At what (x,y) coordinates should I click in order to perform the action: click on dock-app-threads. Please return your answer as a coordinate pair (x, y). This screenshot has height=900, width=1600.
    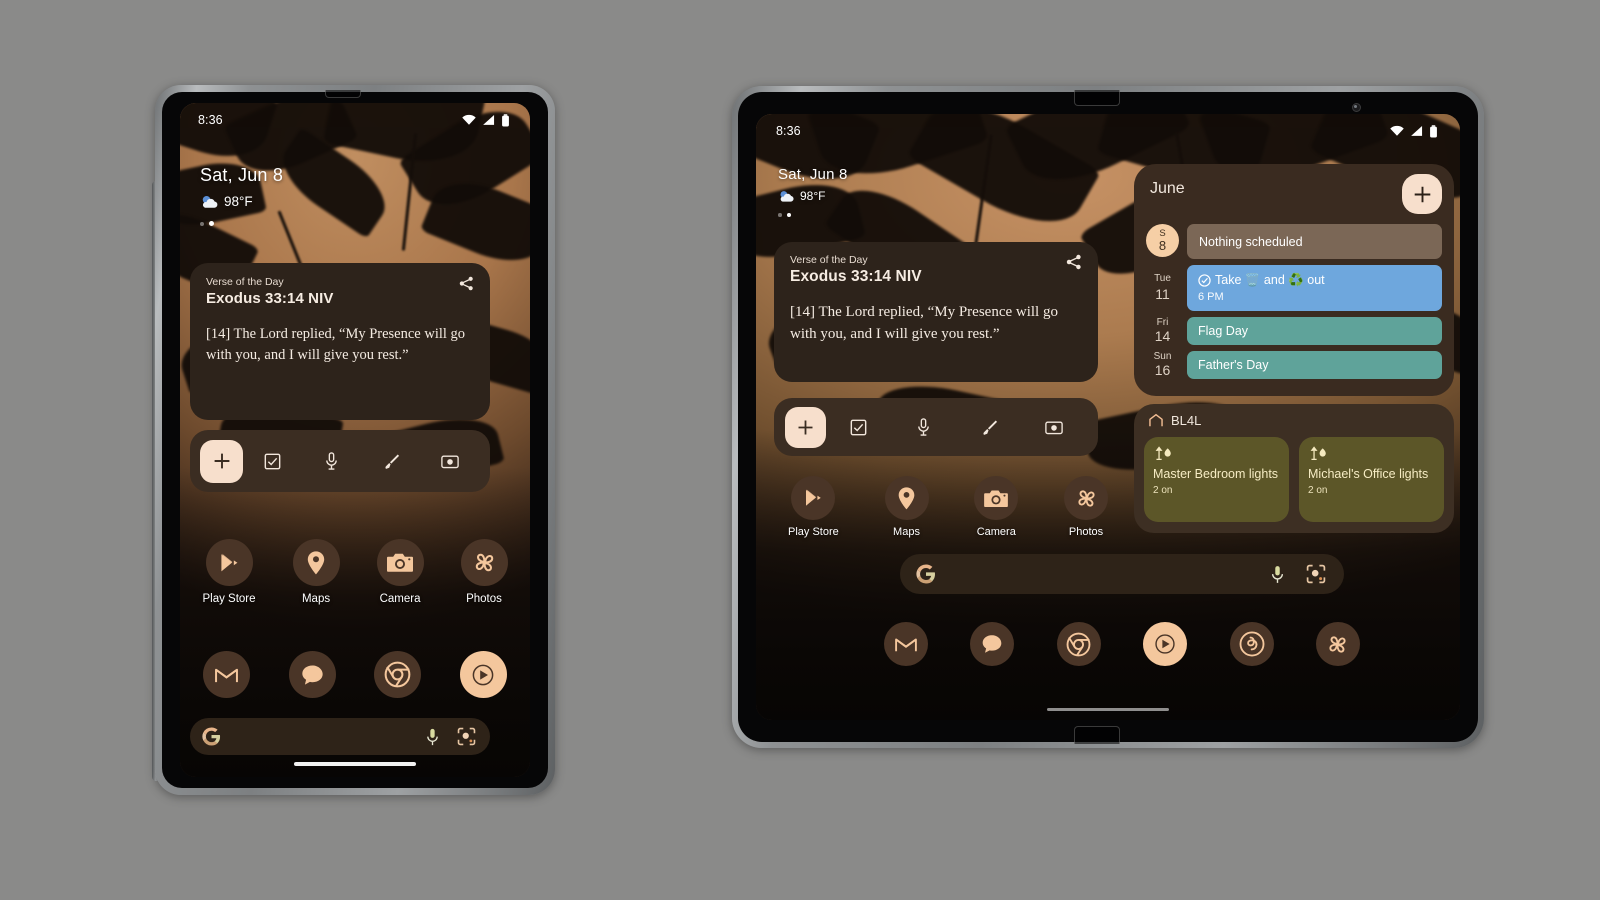
    Looking at the image, I should click on (1251, 644).